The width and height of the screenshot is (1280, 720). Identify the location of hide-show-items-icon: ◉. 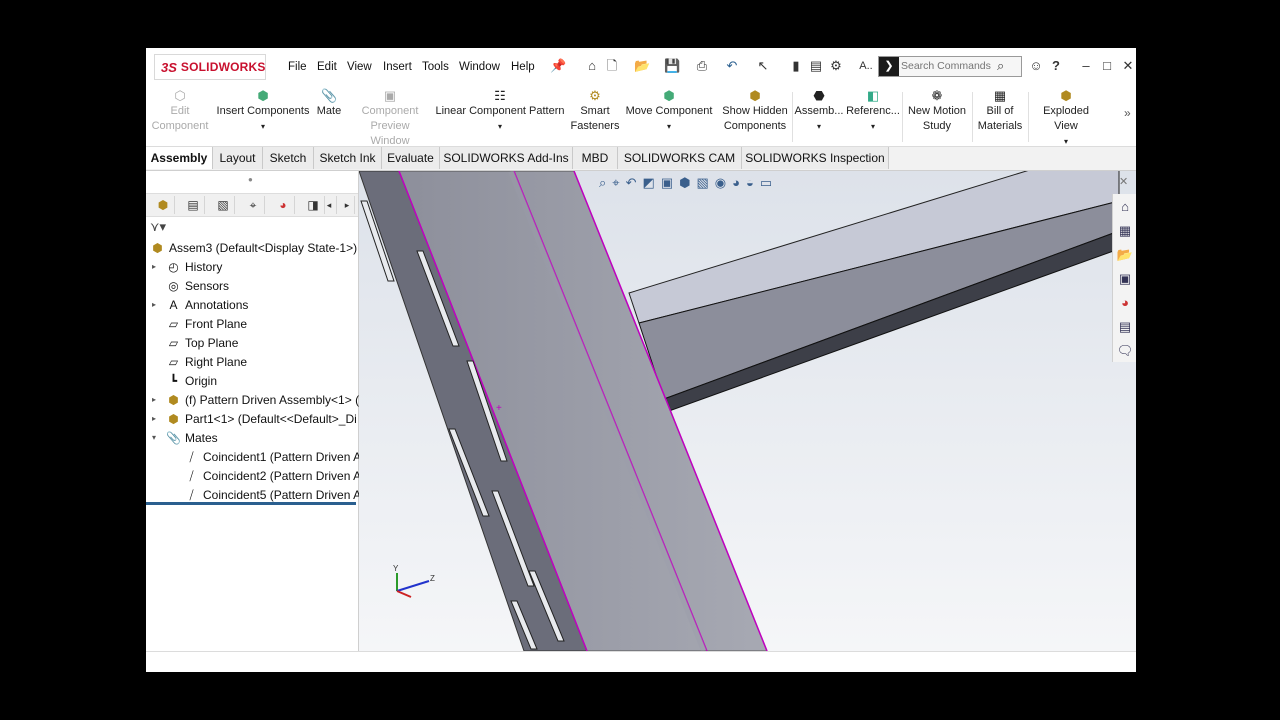
(720, 182).